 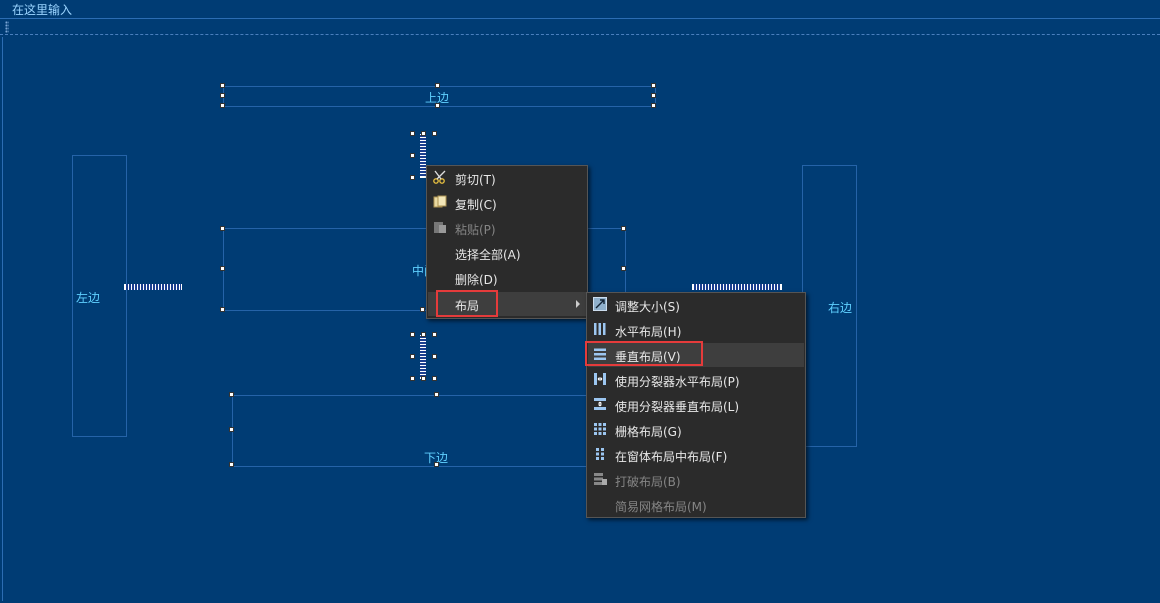 What do you see at coordinates (507, 203) in the screenshot?
I see `menu-item-copy: 复制(C)` at bounding box center [507, 203].